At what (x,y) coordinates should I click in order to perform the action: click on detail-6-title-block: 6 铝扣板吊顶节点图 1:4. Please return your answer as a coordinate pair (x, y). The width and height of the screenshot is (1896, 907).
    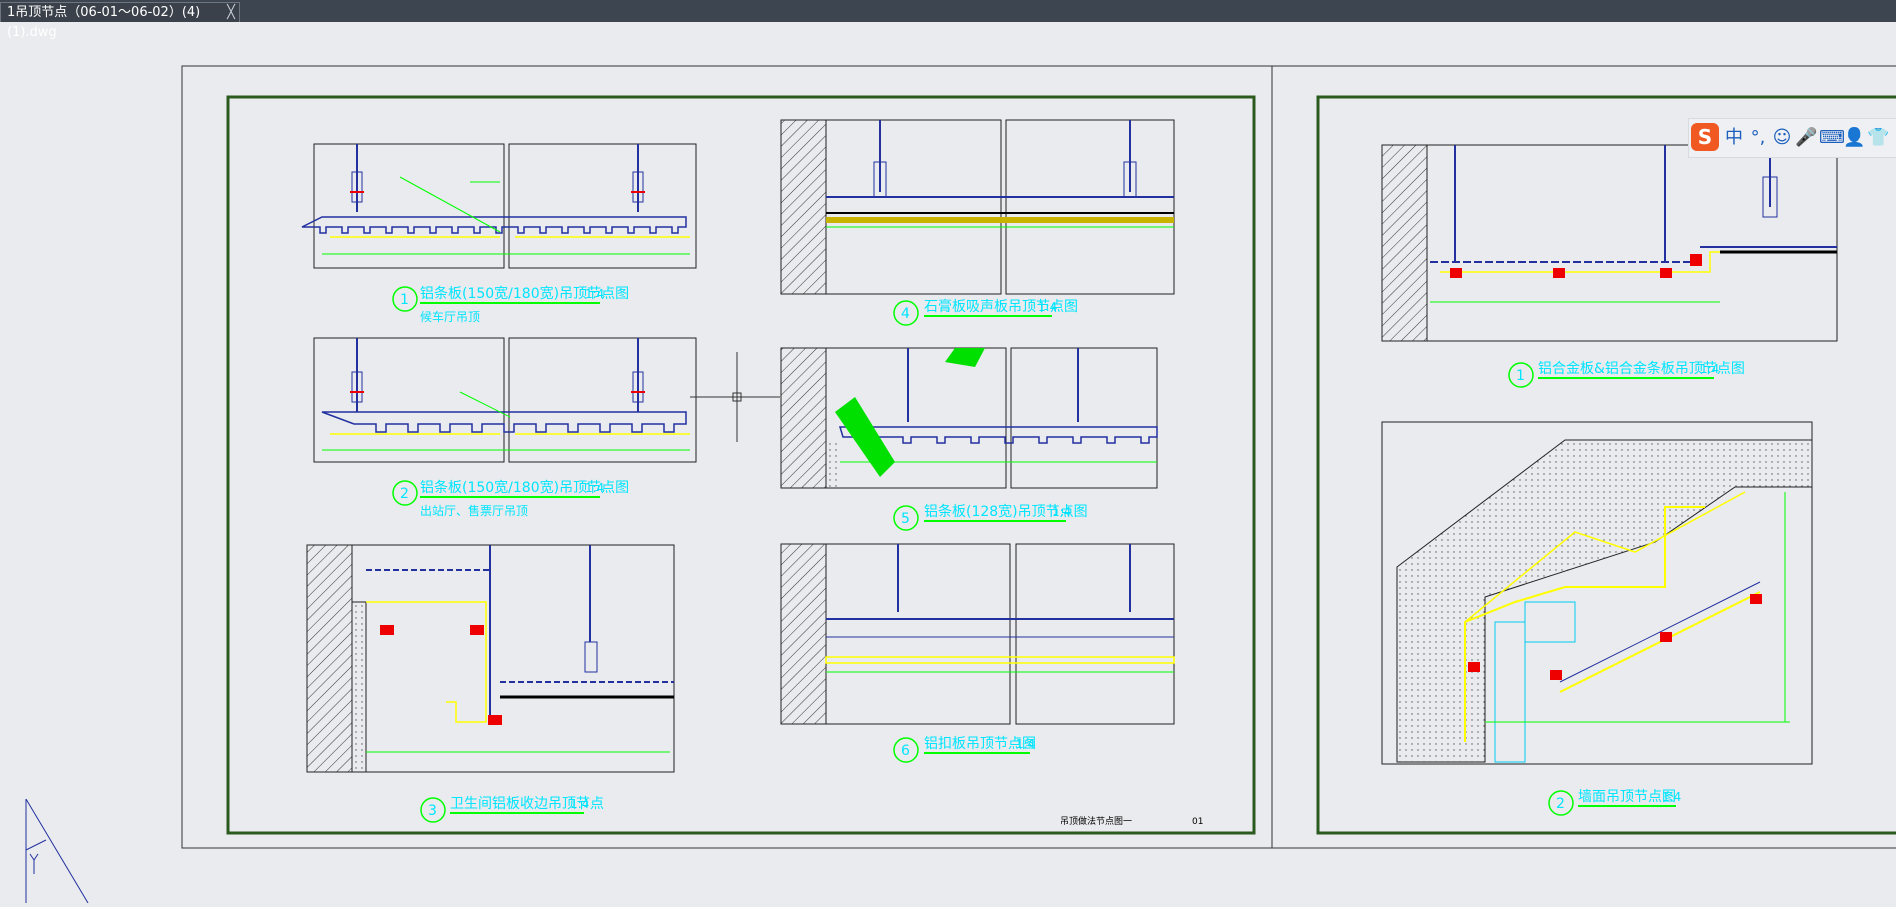
    Looking at the image, I should click on (964, 749).